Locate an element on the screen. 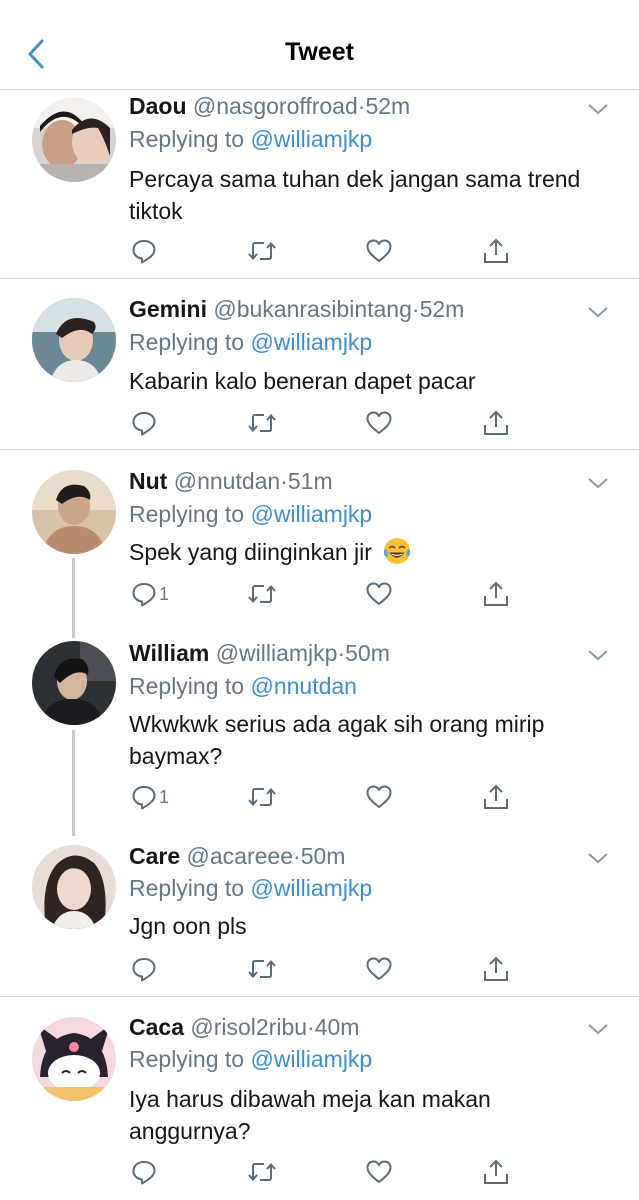 This screenshot has width=639, height=1200. author-handle: @risol2ribu is located at coordinates (248, 1027).